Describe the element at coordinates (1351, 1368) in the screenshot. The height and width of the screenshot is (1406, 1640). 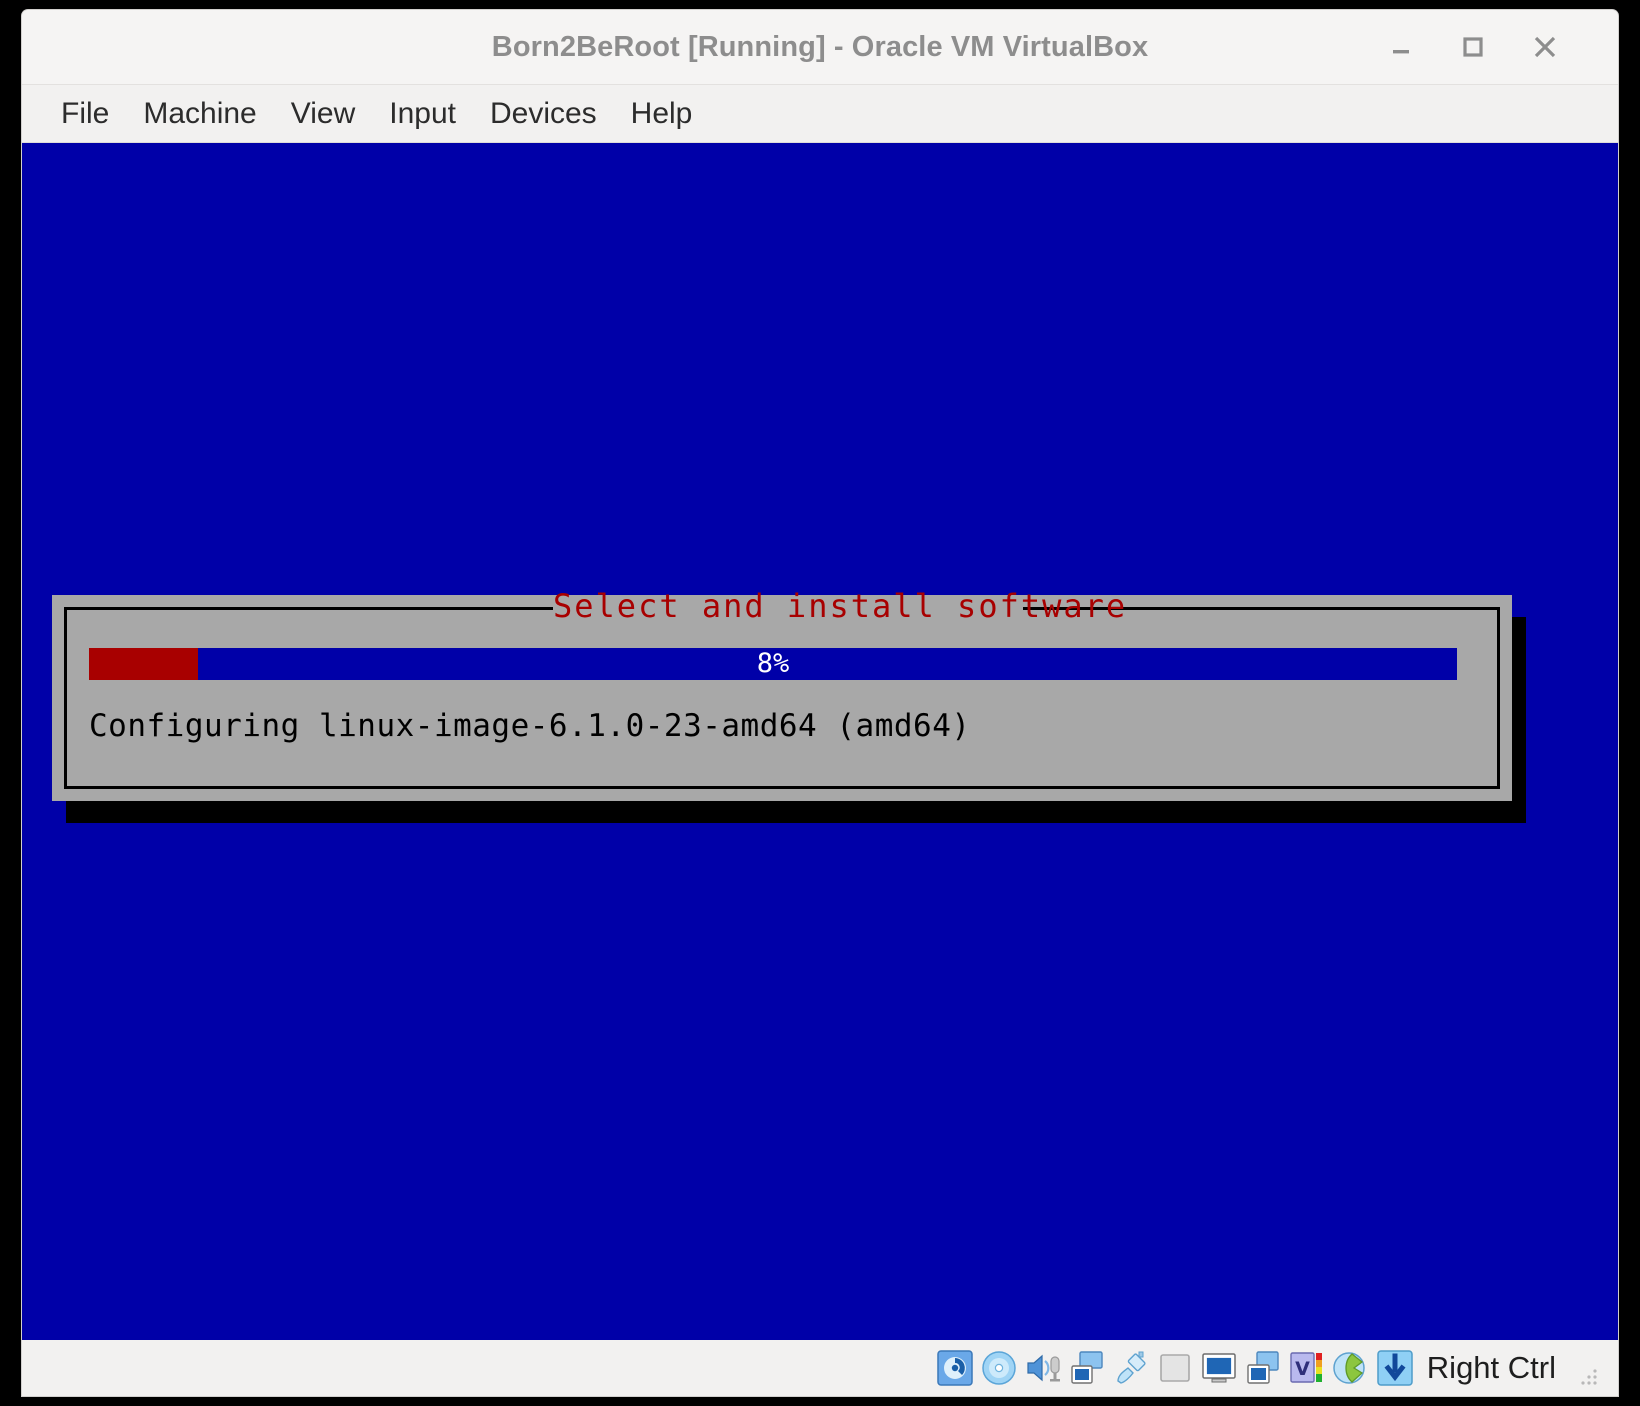
I see `mouse-integration-icon` at that location.